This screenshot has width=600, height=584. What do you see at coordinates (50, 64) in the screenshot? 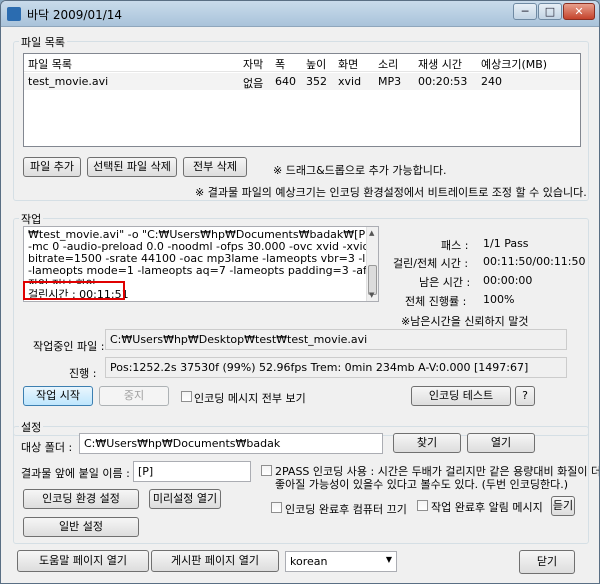
I see `col-filename: 파일 목록` at bounding box center [50, 64].